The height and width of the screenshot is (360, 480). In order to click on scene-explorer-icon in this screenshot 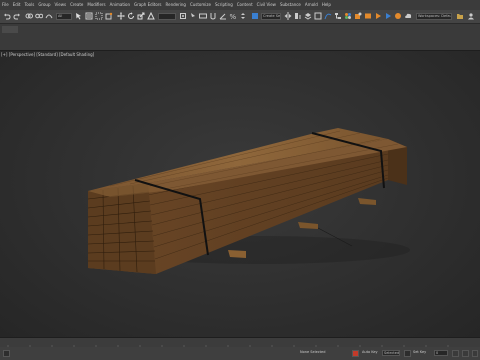, I will do `click(318, 16)`.